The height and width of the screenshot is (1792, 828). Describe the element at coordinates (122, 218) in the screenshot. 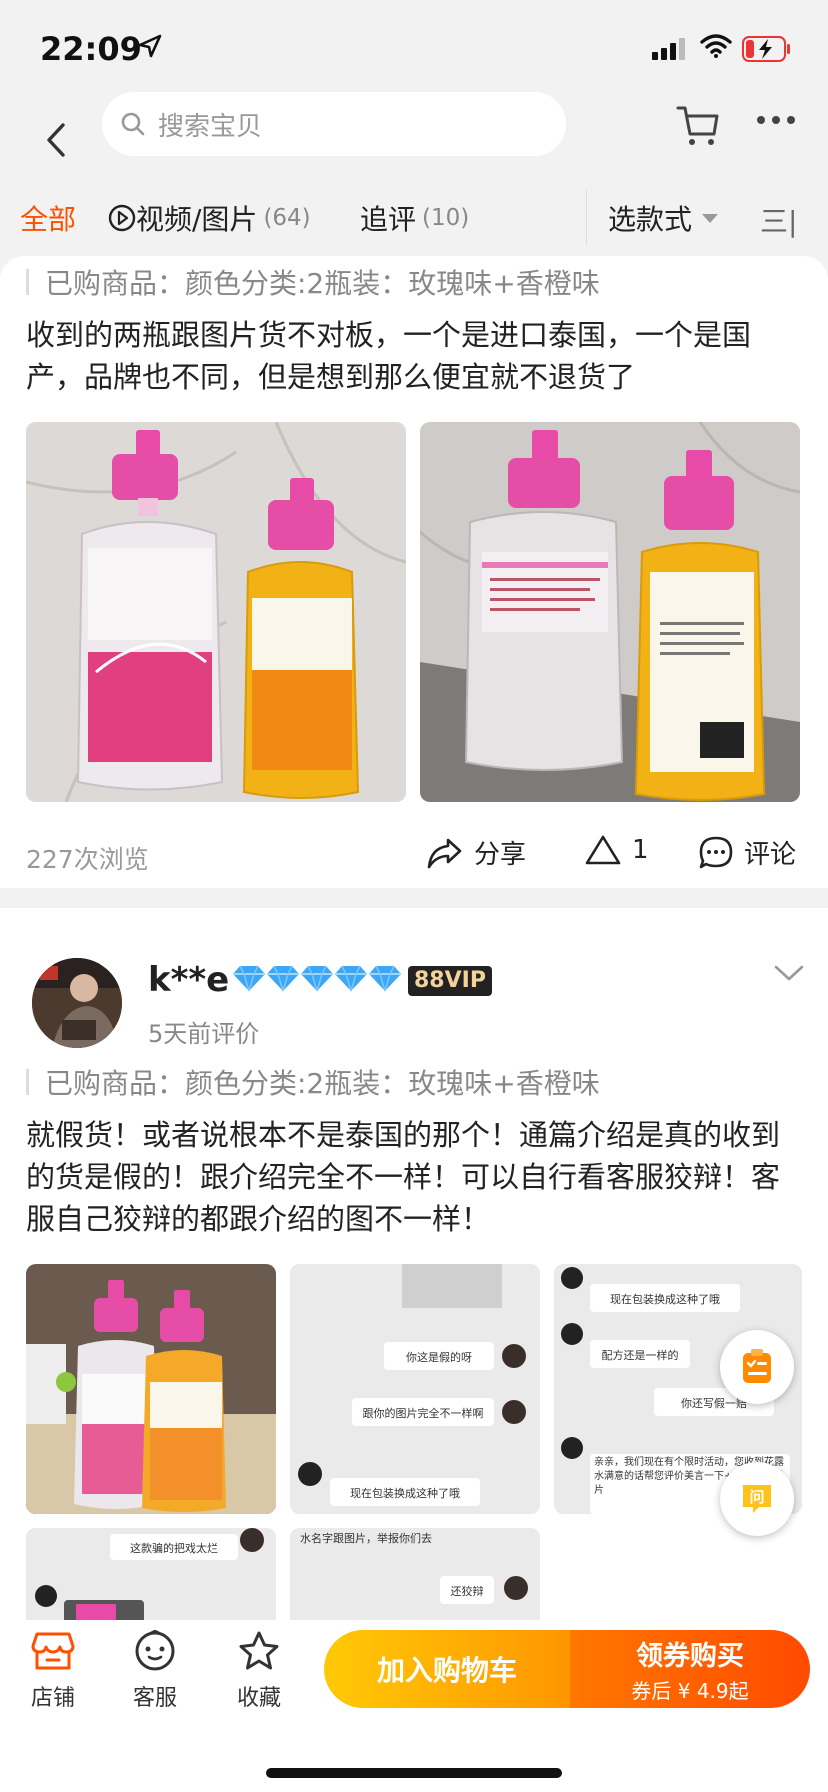

I see `play-circle-icon` at that location.